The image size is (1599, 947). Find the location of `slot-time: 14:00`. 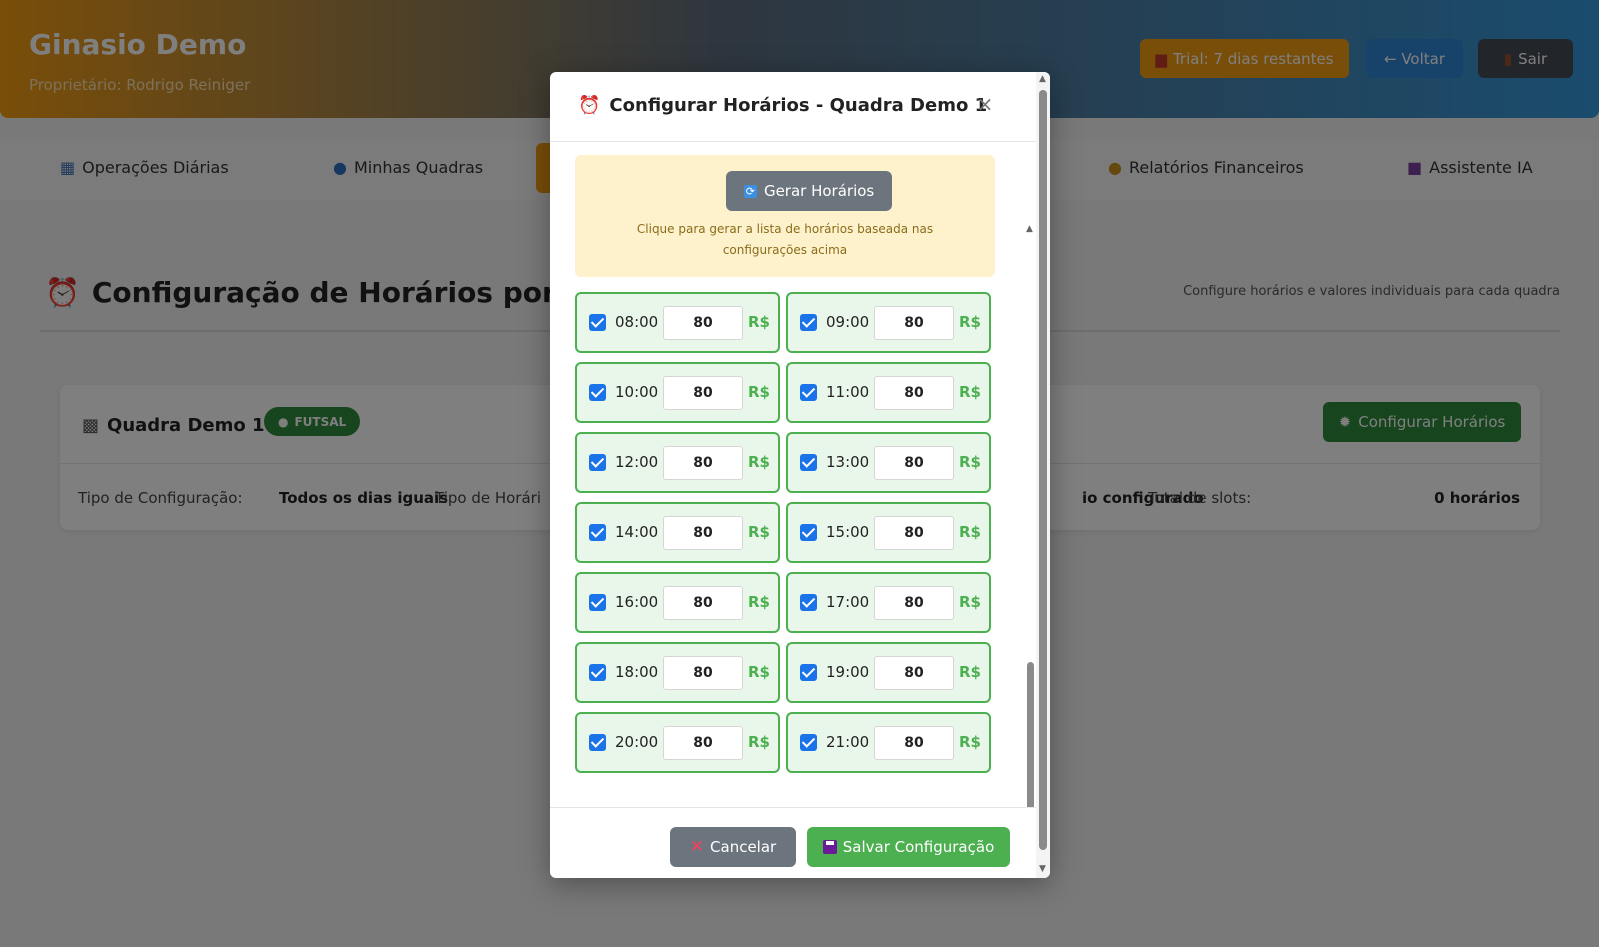

slot-time: 14:00 is located at coordinates (637, 532).